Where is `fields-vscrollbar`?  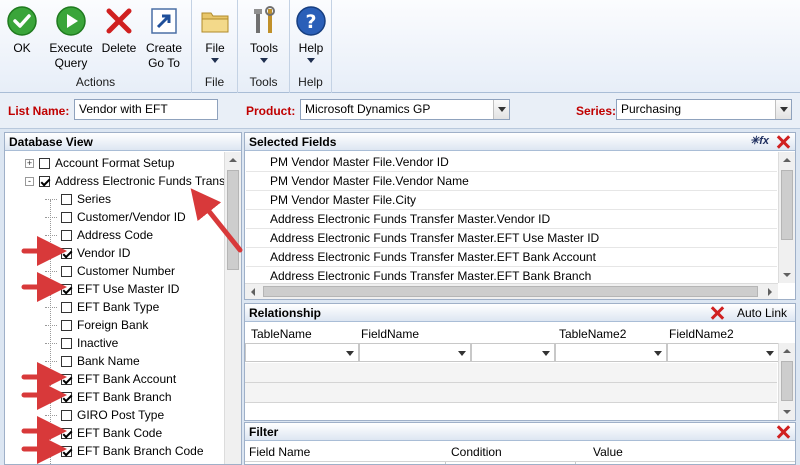
fields-vscrollbar is located at coordinates (786, 217).